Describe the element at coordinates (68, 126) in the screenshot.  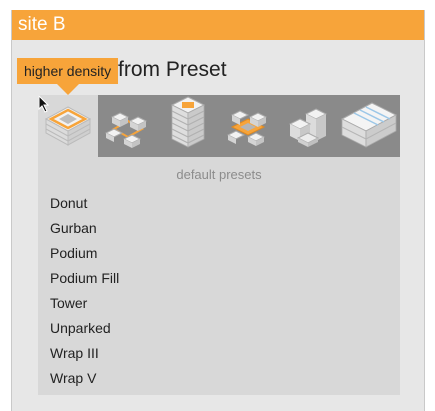
I see `preset-thumb-donut` at that location.